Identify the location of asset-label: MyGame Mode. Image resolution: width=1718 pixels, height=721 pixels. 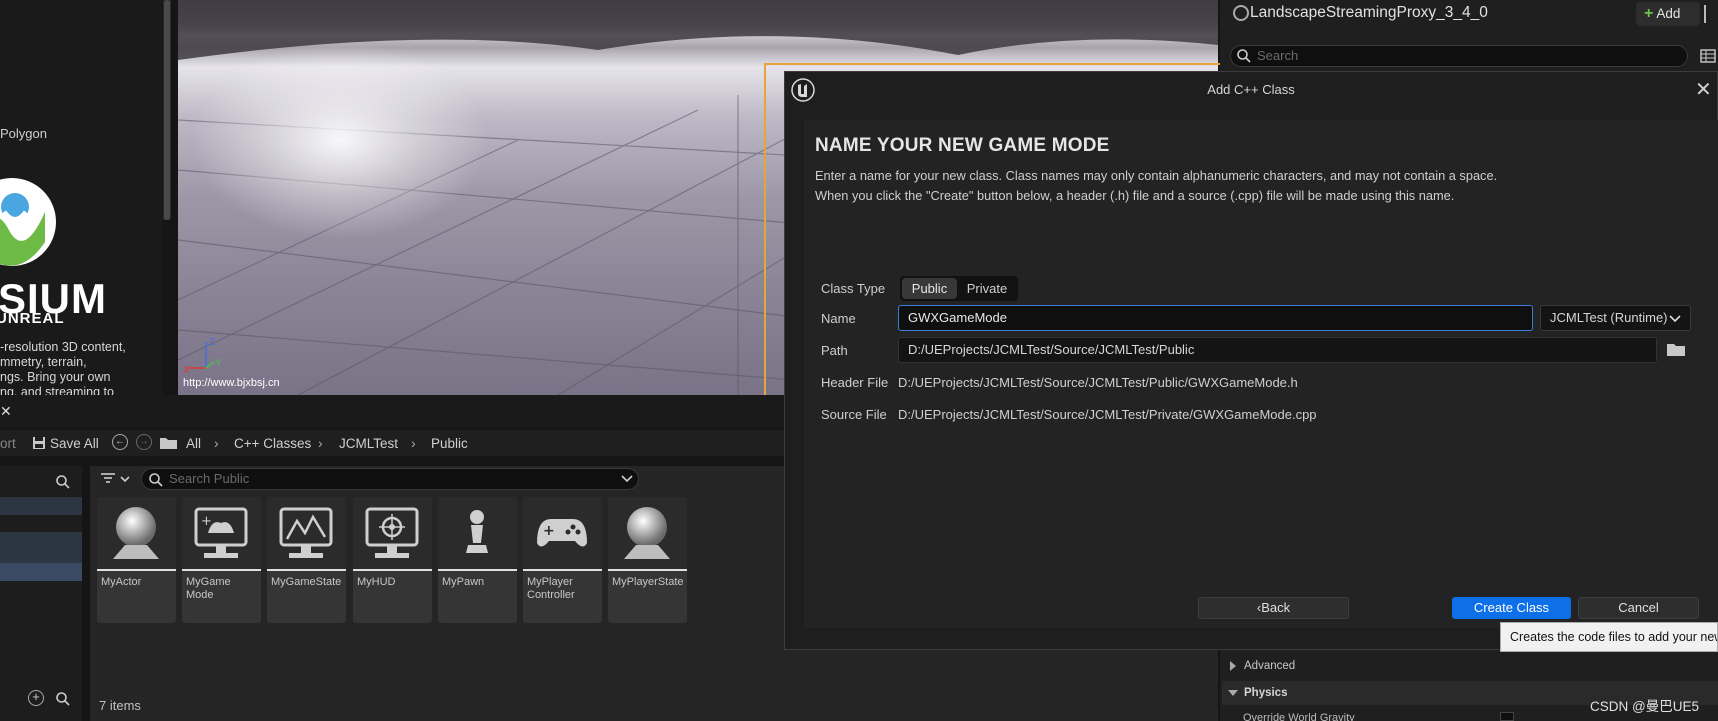
(208, 588).